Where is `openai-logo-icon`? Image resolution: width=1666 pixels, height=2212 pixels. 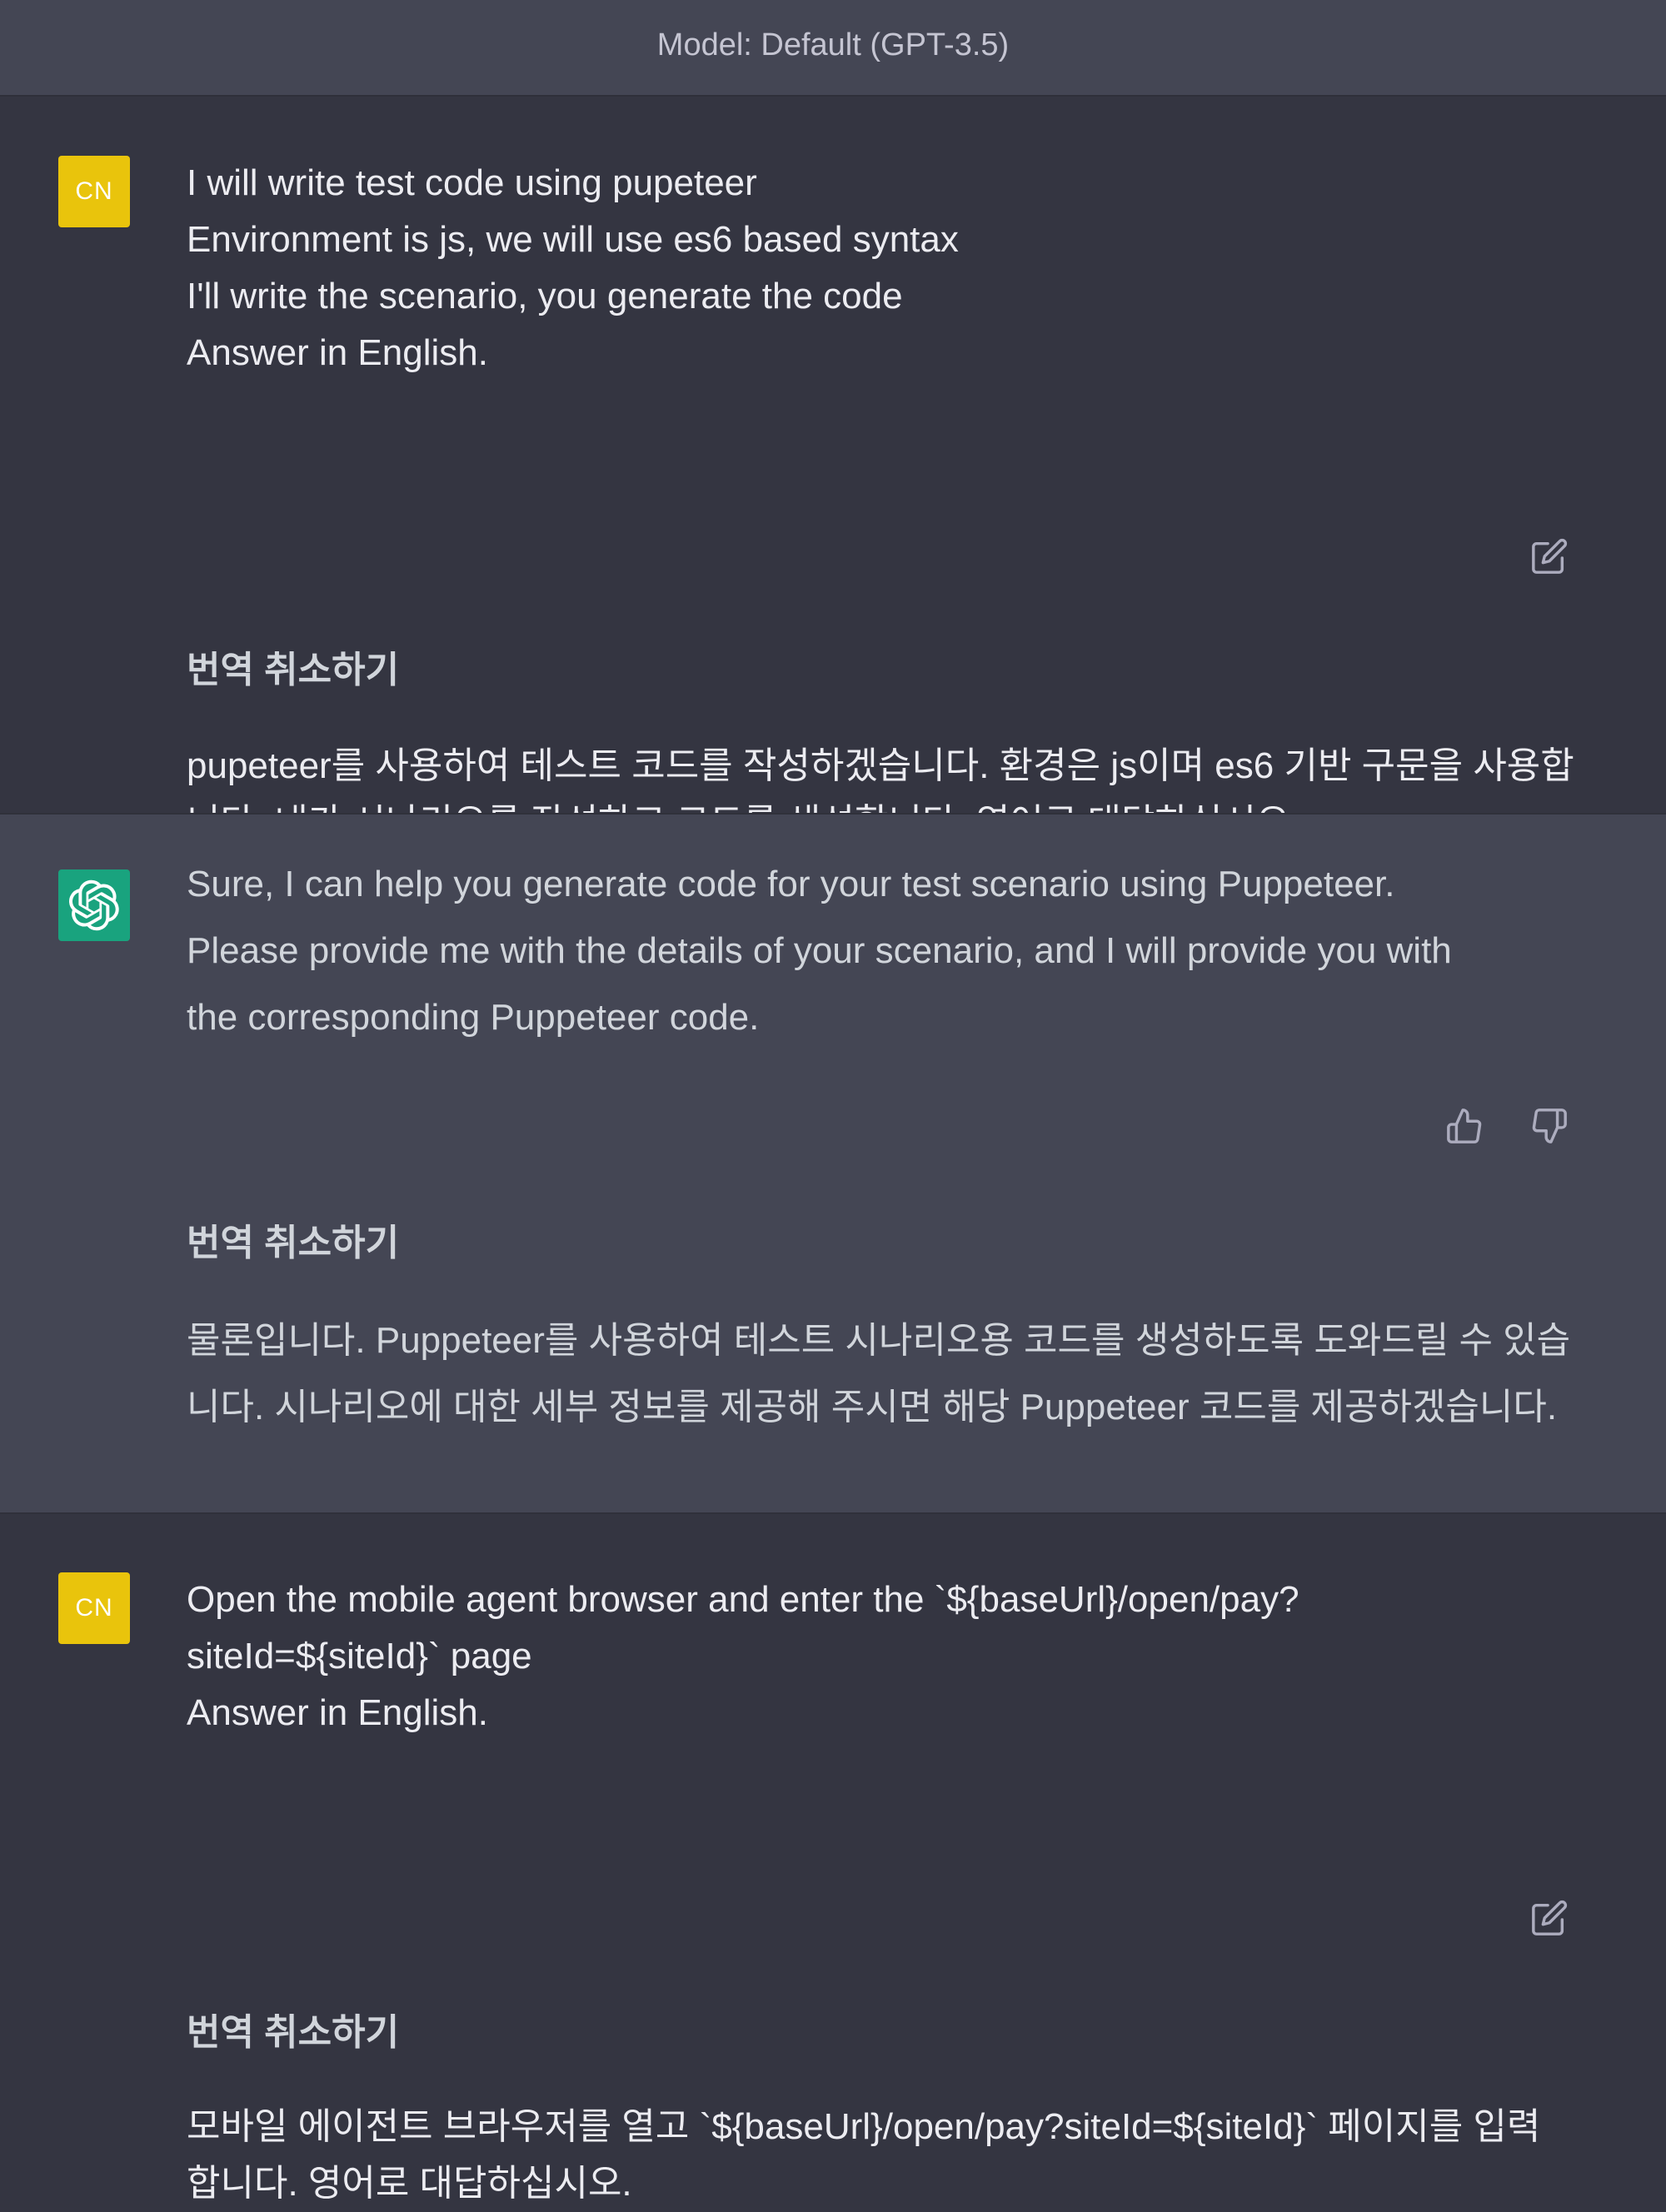
openai-logo-icon is located at coordinates (94, 905).